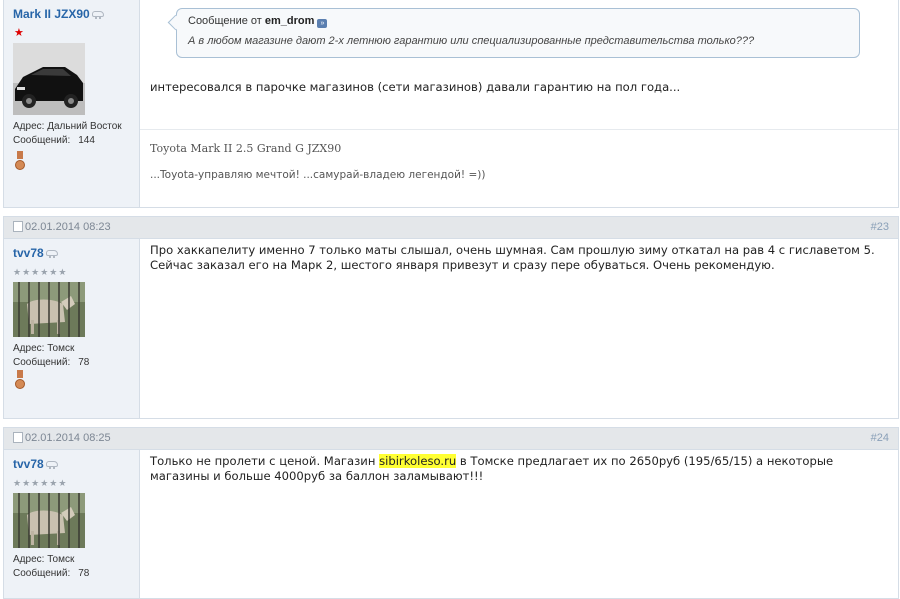  I want to click on messages-count: 144, so click(86, 140).